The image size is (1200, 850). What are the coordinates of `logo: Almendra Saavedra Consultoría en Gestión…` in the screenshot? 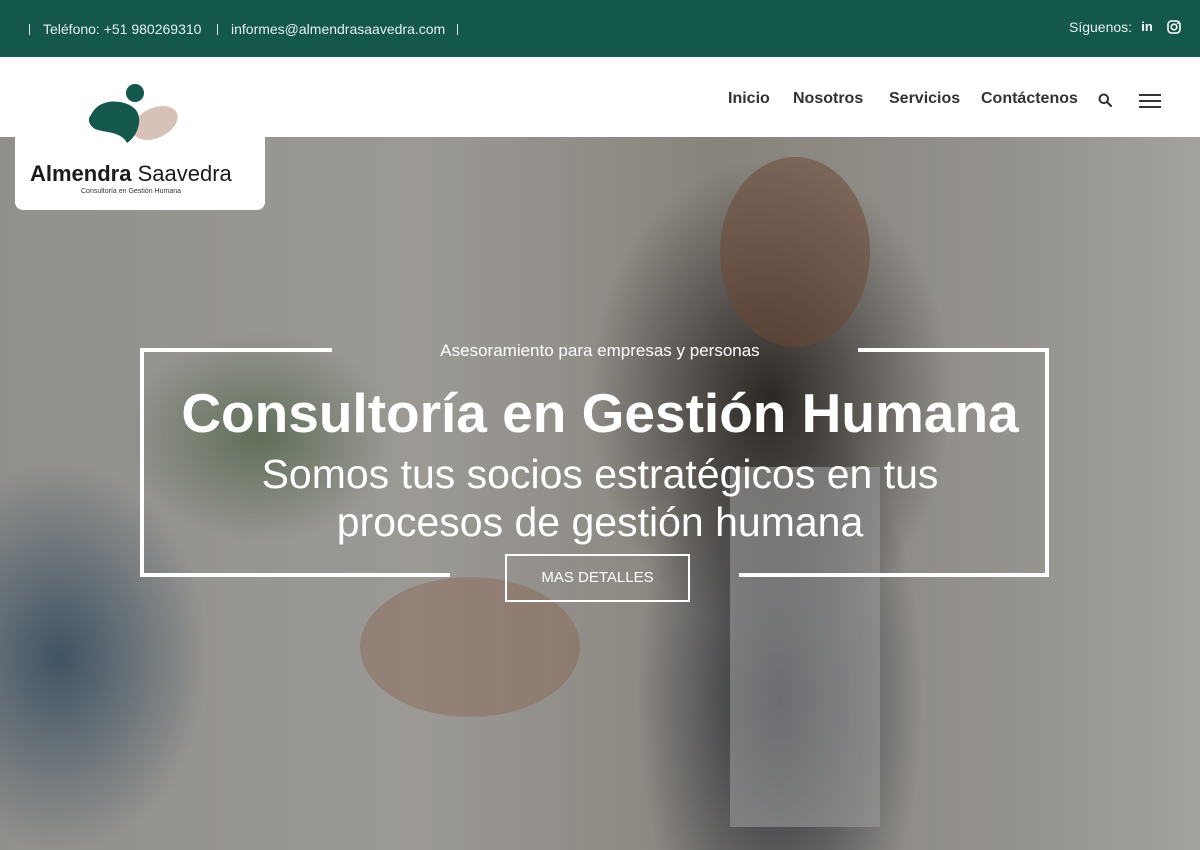 It's located at (140, 133).